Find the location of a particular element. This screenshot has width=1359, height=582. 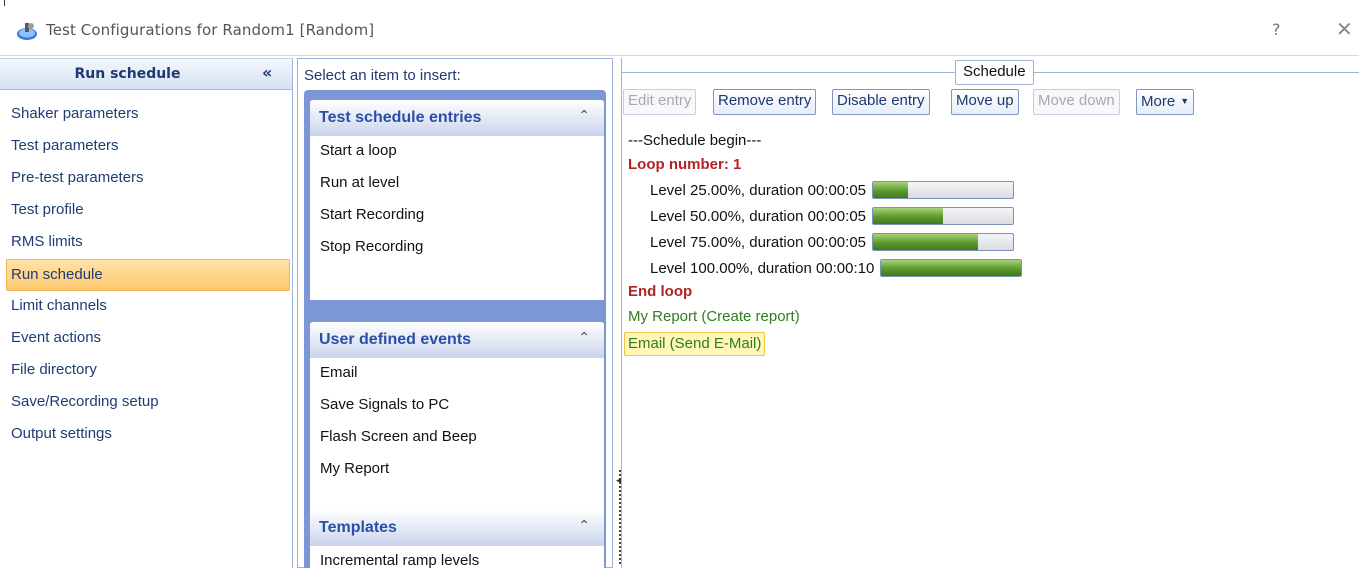

group-header: User defined events ⌃ is located at coordinates (457, 340).